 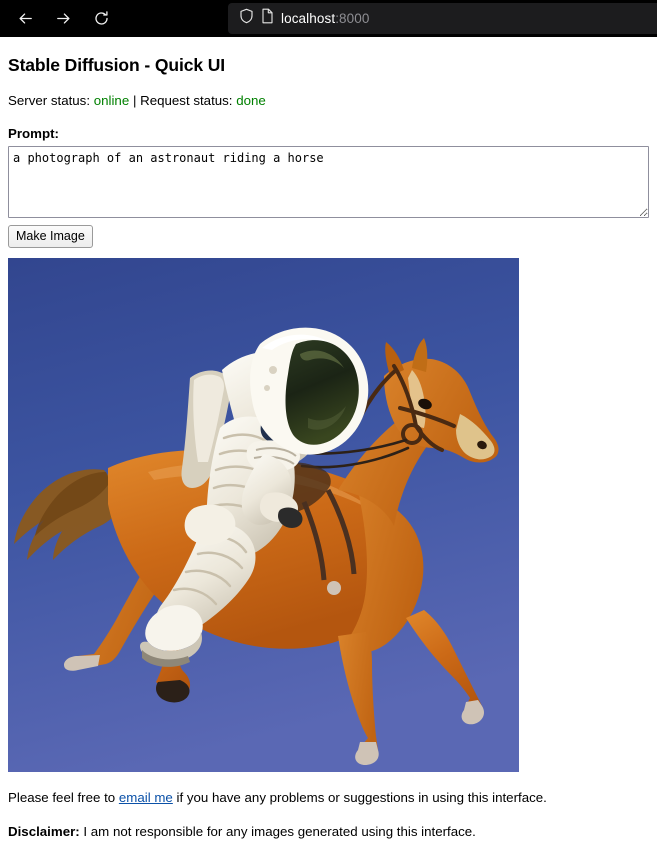 I want to click on forward-button, so click(x=63, y=19).